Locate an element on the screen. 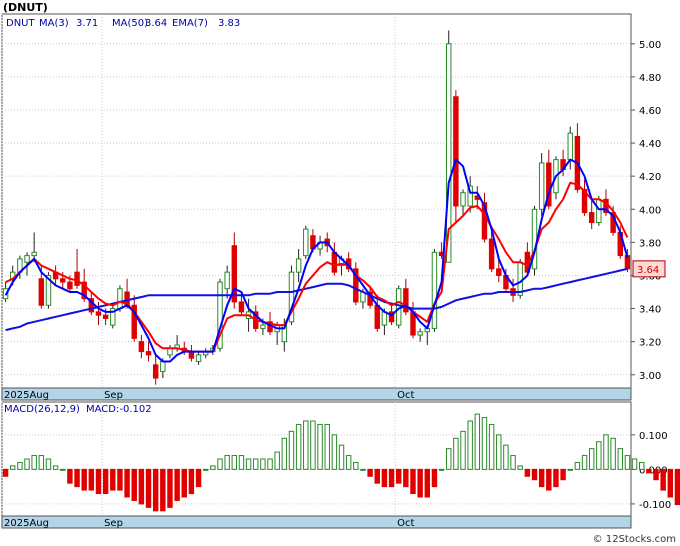 This screenshot has height=546, width=680. price-y-tick-label: 3.80 is located at coordinates (650, 243).